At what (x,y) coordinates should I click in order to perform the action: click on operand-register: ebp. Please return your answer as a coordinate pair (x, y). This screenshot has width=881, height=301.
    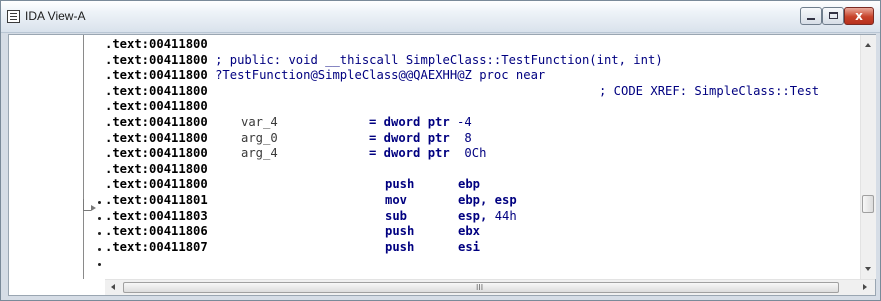
    Looking at the image, I should click on (469, 184).